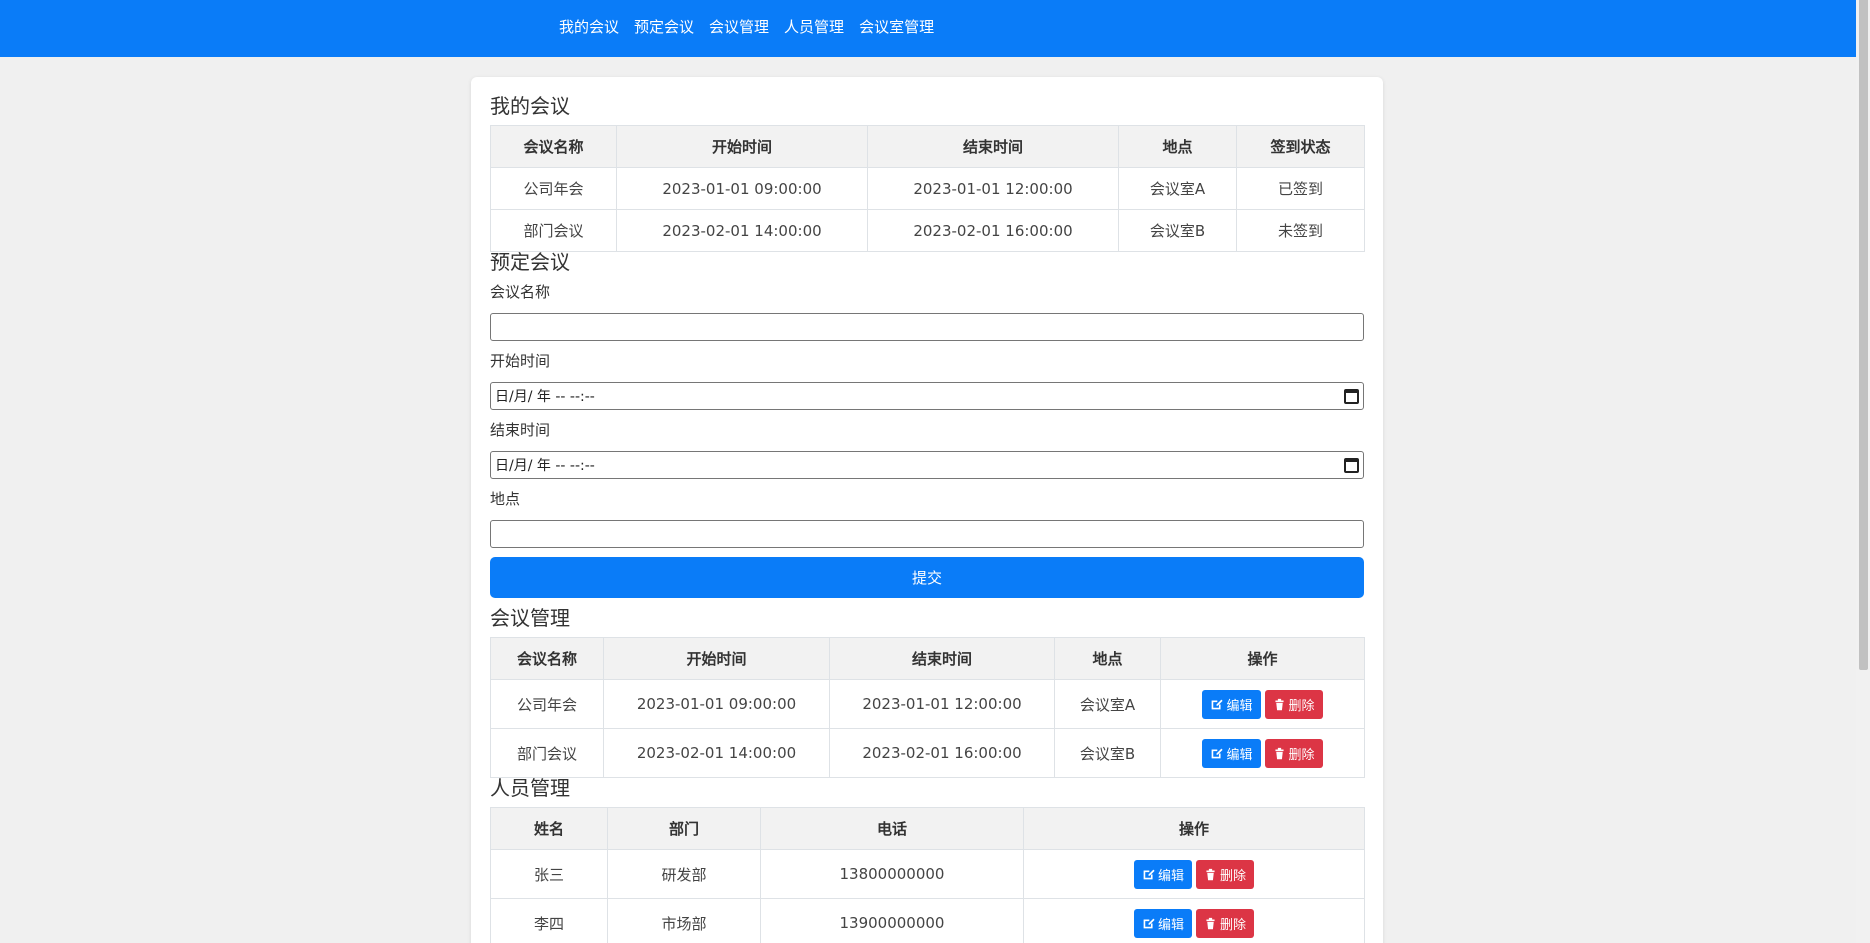 The image size is (1870, 943). What do you see at coordinates (530, 106) in the screenshot?
I see `my-meetings-title: 我的会议` at bounding box center [530, 106].